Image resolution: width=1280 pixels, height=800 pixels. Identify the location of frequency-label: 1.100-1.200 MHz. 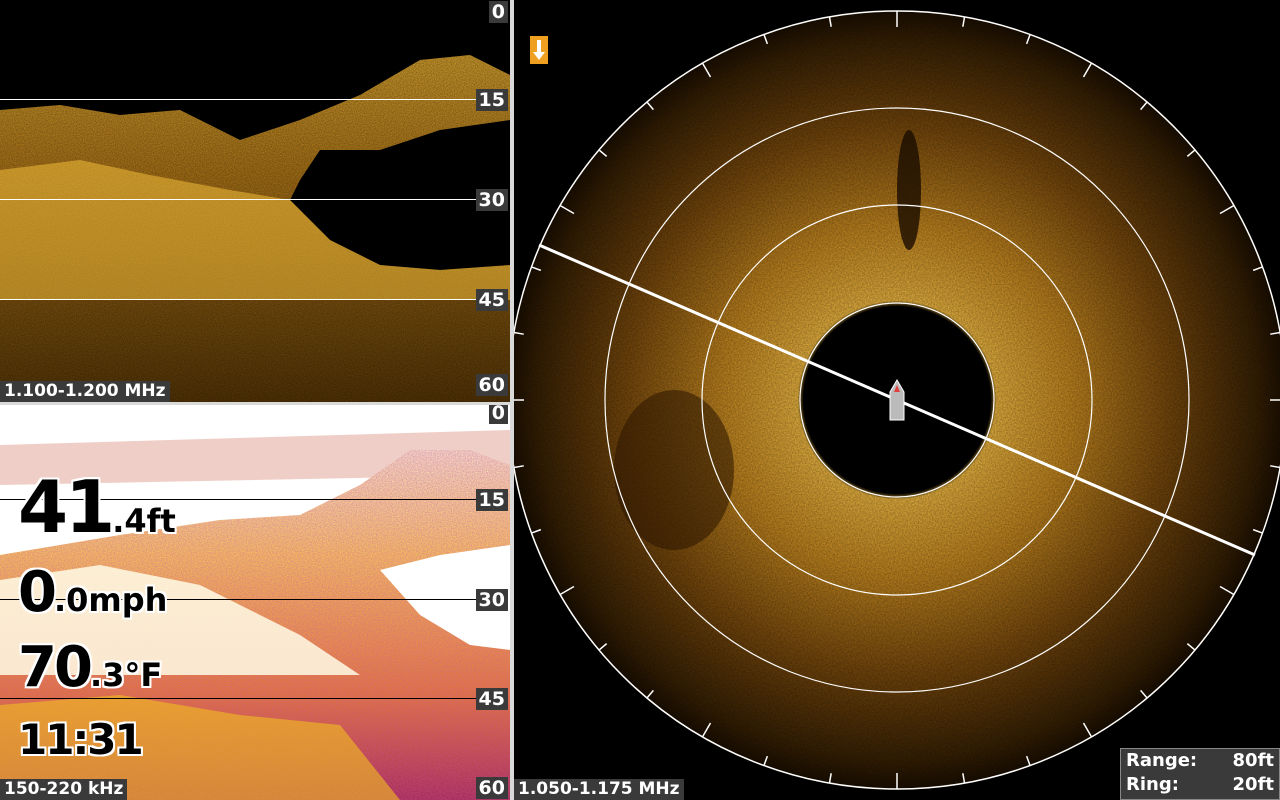
(85, 391).